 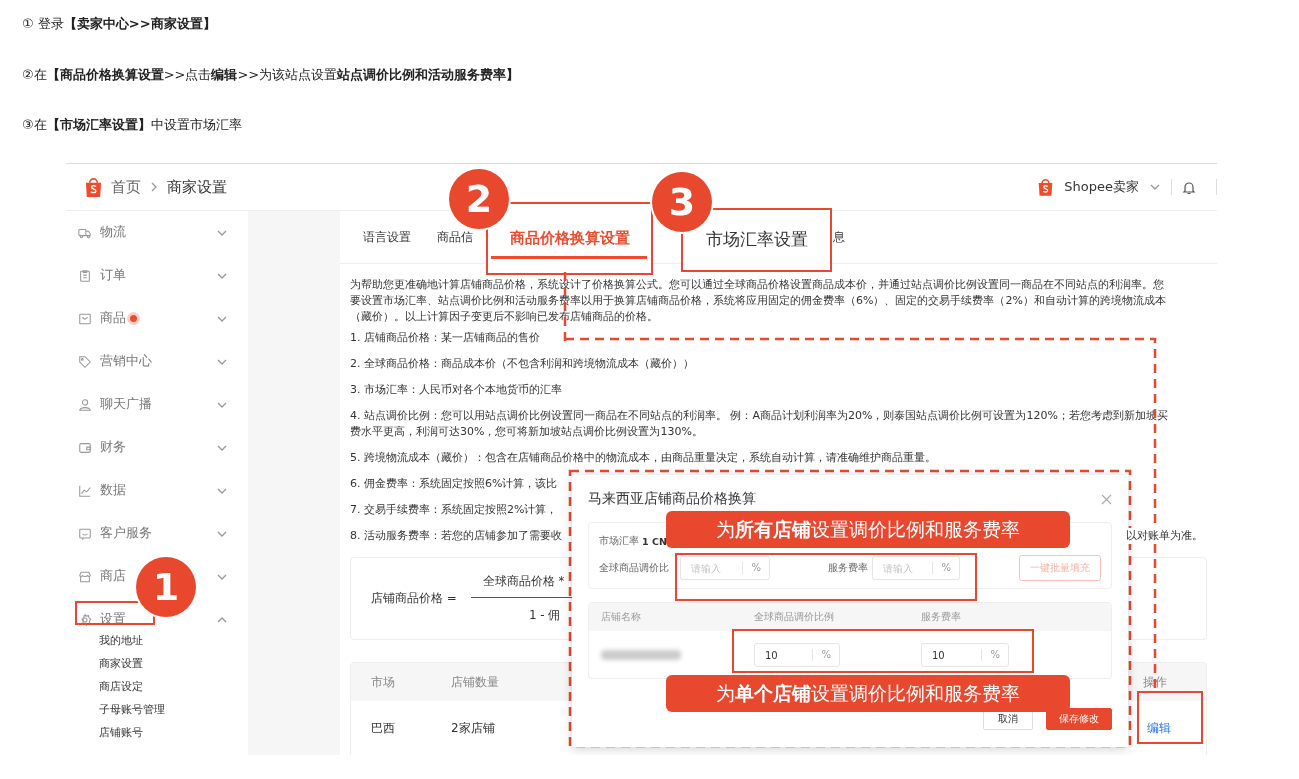 I want to click on chat-icon, so click(x=85, y=533).